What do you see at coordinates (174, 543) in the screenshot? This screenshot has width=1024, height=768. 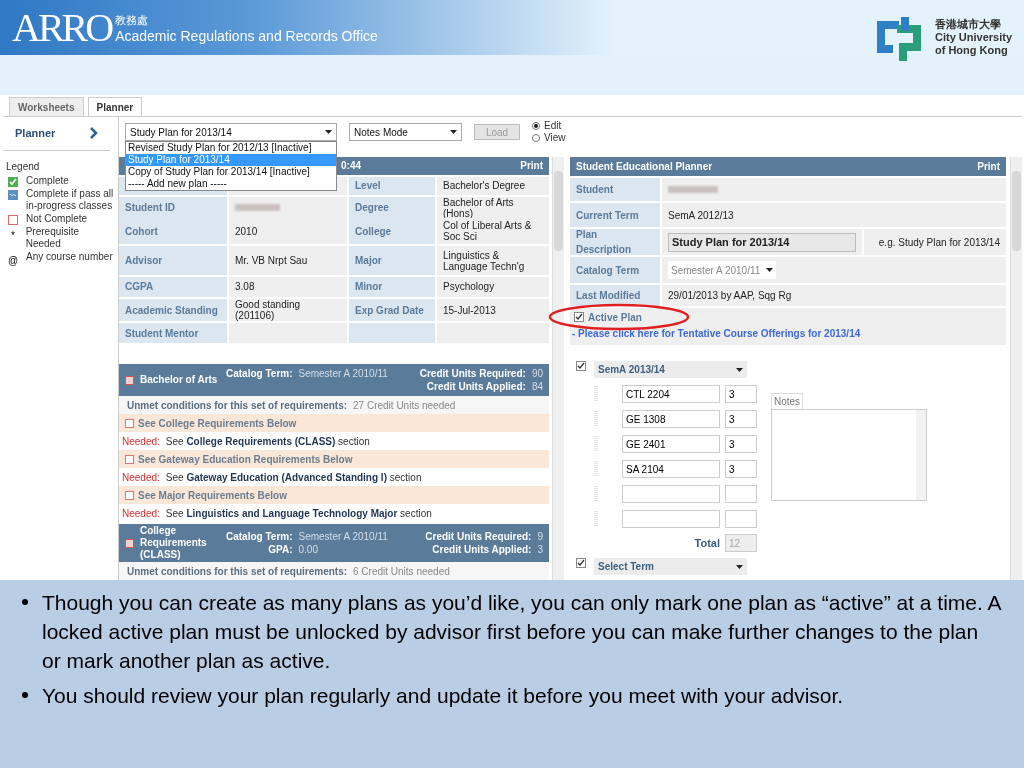 I see `block-title: College Requirements (CLASS)` at bounding box center [174, 543].